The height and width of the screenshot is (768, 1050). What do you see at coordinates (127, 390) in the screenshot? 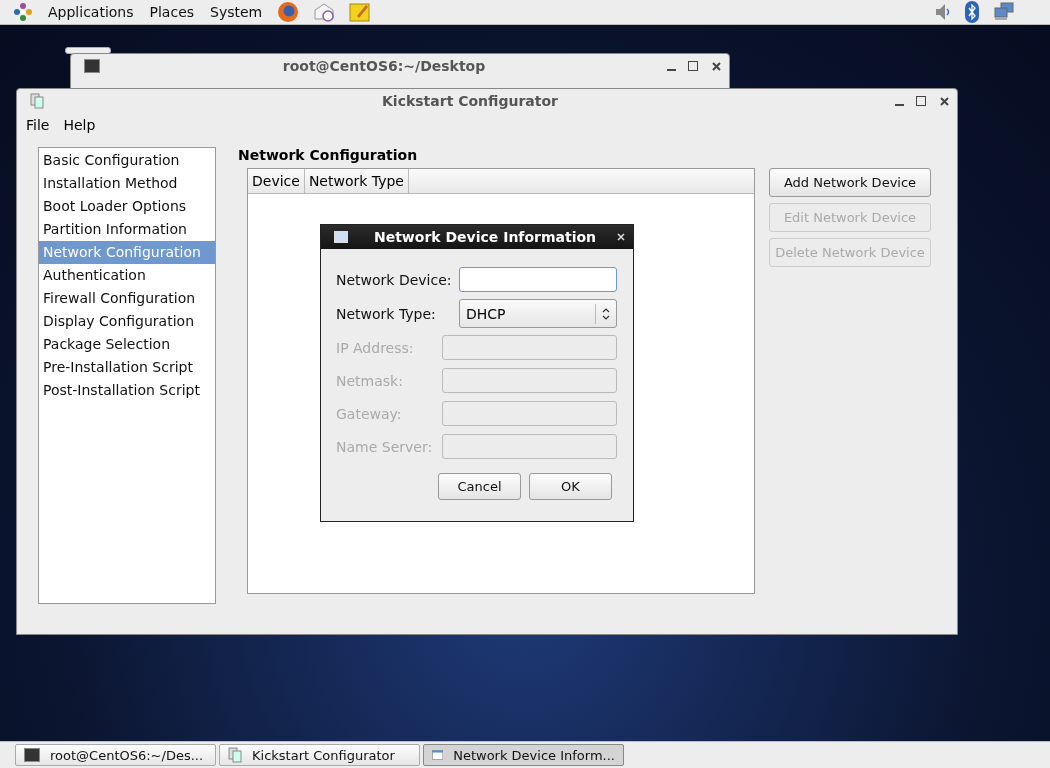
I see `sidebar-item: Post-Installation Script` at bounding box center [127, 390].